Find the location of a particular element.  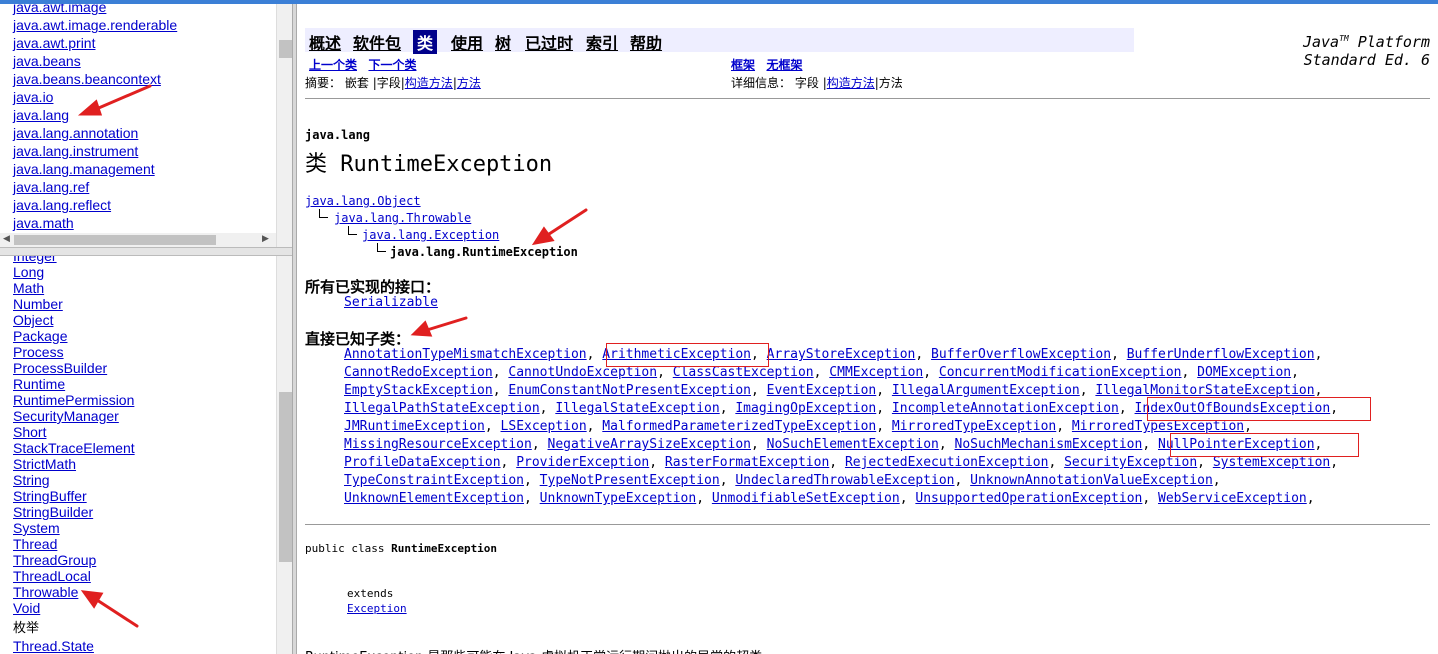

subclass-link-unknowntypeexception: UnknownTypeException is located at coordinates (618, 498).